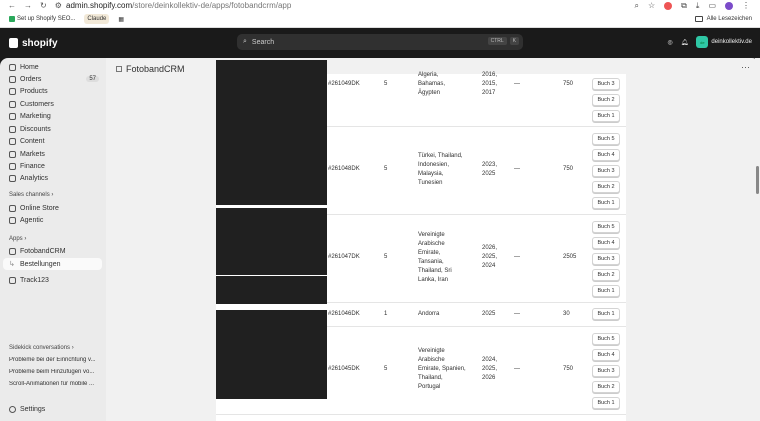 This screenshot has width=760, height=421. I want to click on sidebar-item-bestellungen: ↳ Bestellungen, so click(52, 264).